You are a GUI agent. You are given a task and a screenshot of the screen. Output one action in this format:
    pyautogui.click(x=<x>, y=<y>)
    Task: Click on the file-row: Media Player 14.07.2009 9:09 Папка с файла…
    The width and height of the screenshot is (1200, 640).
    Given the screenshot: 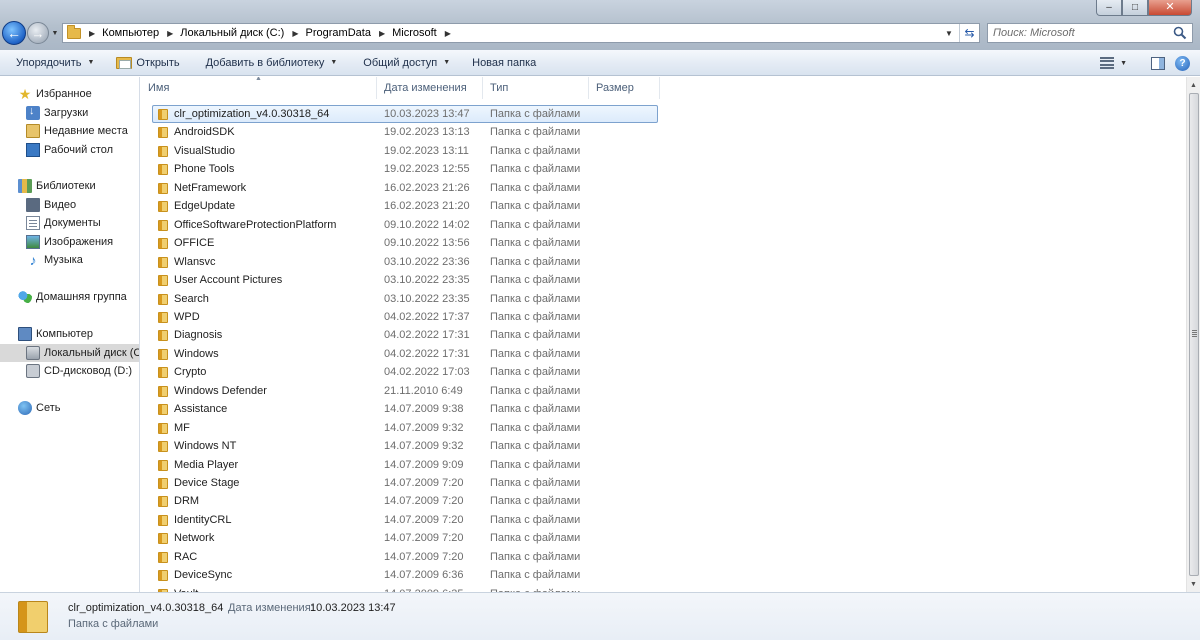 What is the action you would take?
    pyautogui.click(x=441, y=465)
    